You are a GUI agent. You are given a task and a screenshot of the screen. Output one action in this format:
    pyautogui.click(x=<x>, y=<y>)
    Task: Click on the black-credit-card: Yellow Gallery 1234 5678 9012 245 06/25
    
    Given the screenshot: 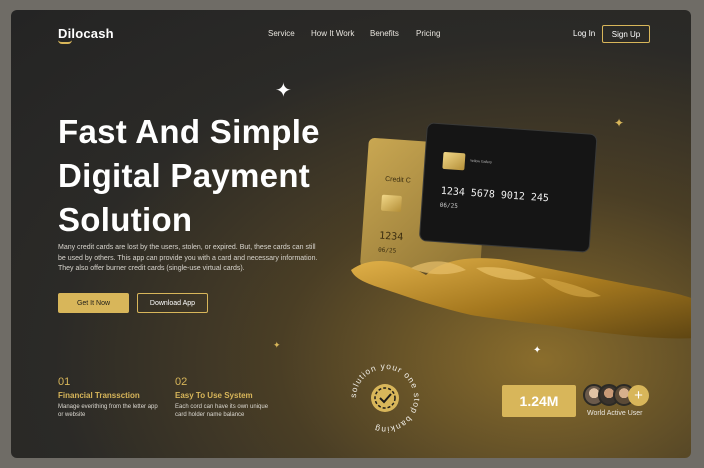 What is the action you would take?
    pyautogui.click(x=508, y=187)
    